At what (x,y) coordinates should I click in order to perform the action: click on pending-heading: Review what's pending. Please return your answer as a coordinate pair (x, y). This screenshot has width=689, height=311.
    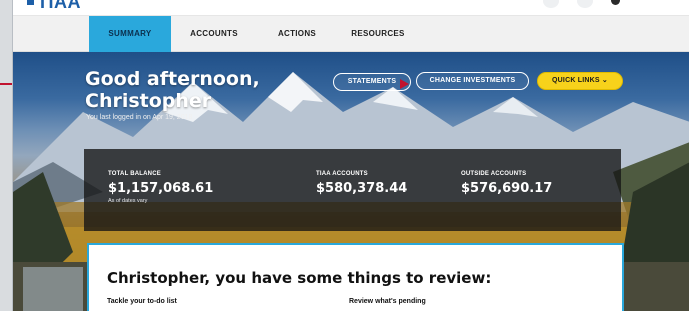
    Looking at the image, I should click on (387, 301).